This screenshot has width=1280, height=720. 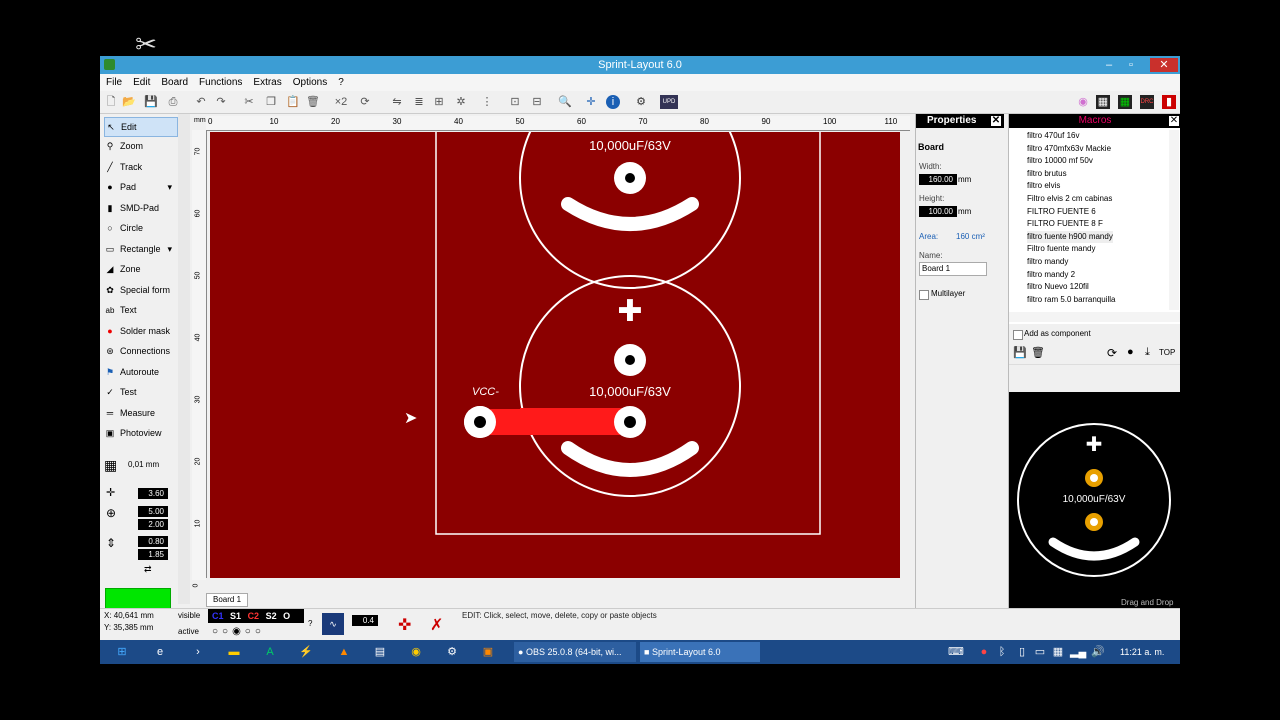 I want to click on info-icon: i, so click(x=613, y=102).